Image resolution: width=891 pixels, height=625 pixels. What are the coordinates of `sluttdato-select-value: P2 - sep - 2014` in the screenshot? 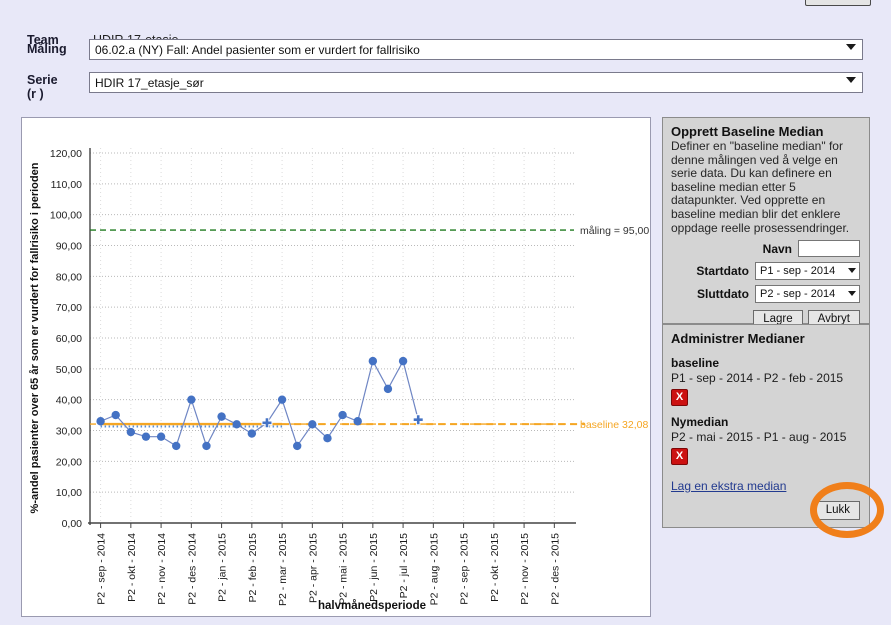 It's located at (798, 294).